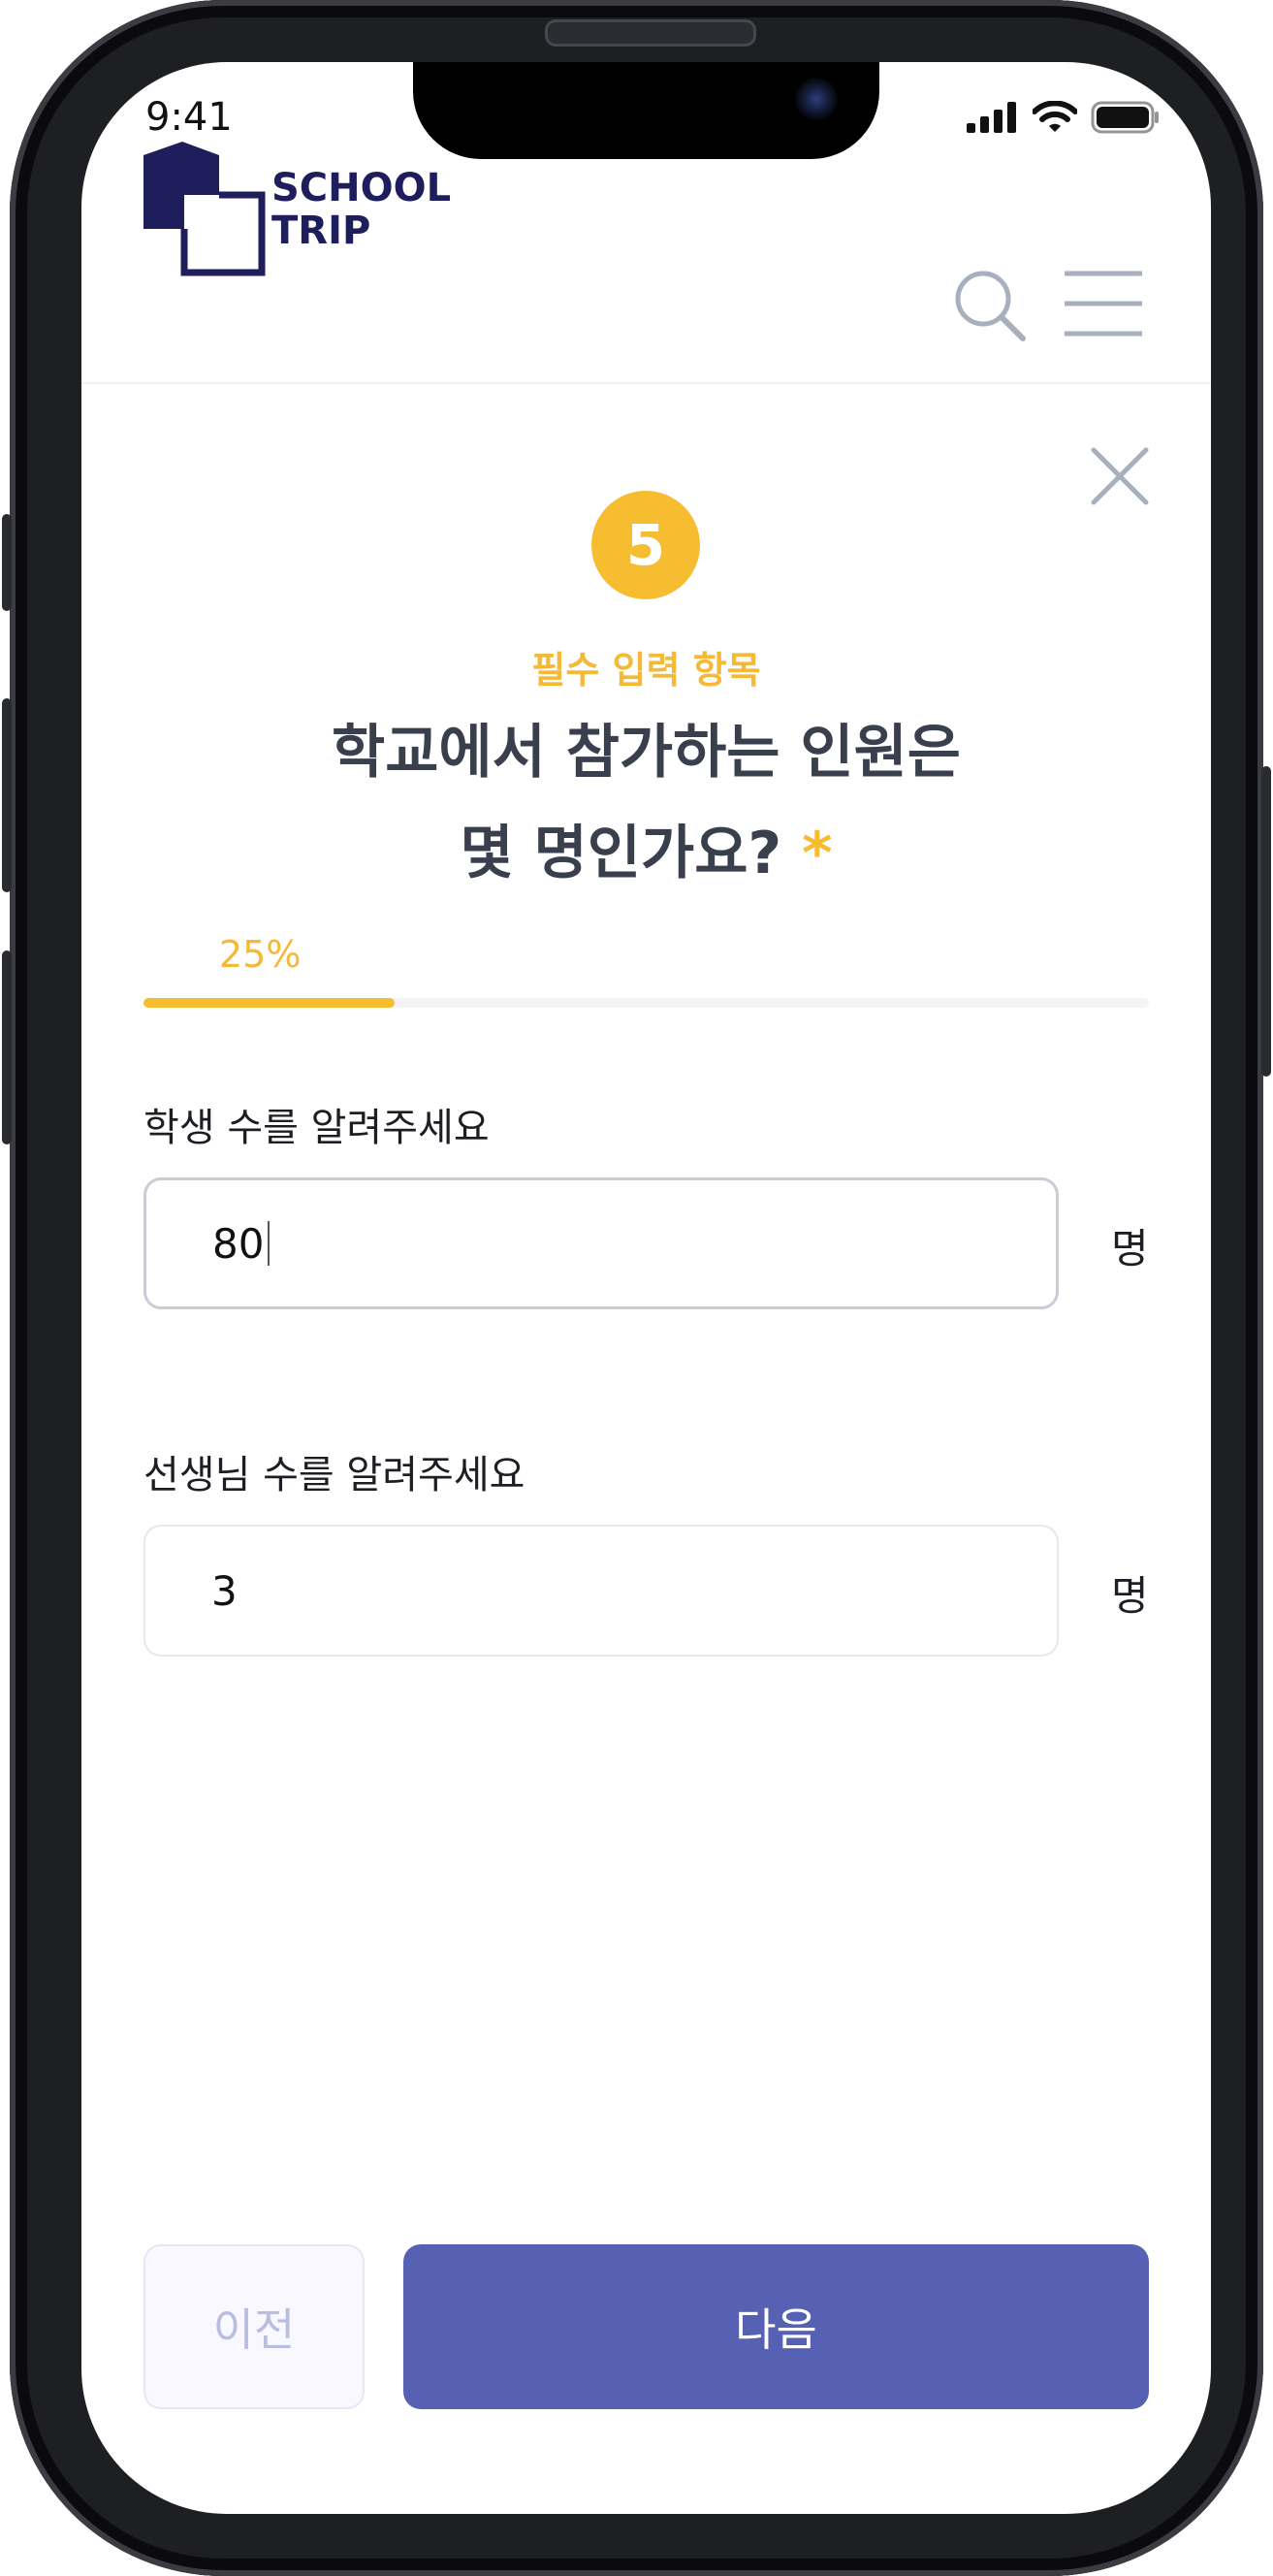  Describe the element at coordinates (204, 209) in the screenshot. I see `school-trip-logo-icon` at that location.